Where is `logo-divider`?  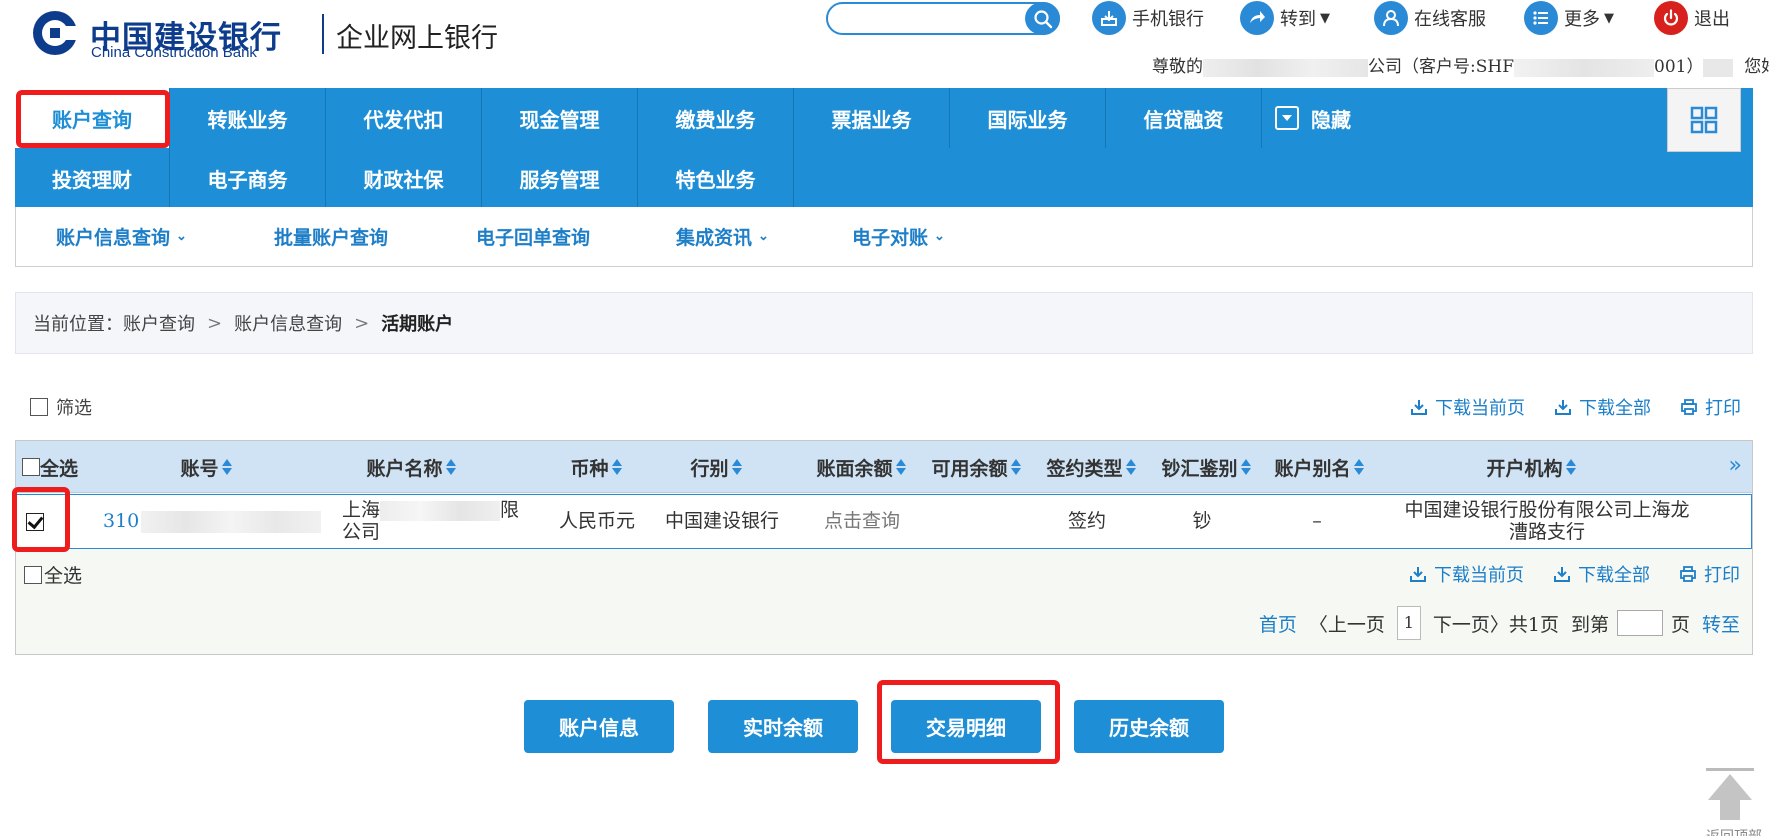
logo-divider is located at coordinates (323, 34).